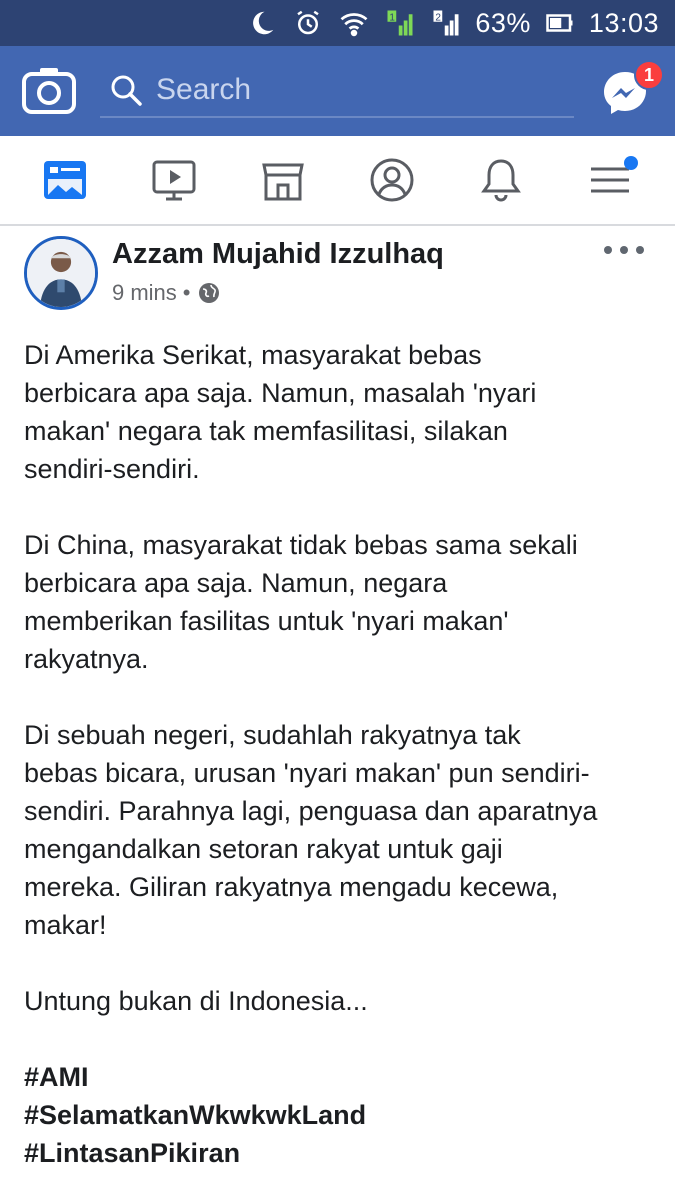 This screenshot has width=675, height=1200. Describe the element at coordinates (337, 181) in the screenshot. I see `nav-tabs` at that location.